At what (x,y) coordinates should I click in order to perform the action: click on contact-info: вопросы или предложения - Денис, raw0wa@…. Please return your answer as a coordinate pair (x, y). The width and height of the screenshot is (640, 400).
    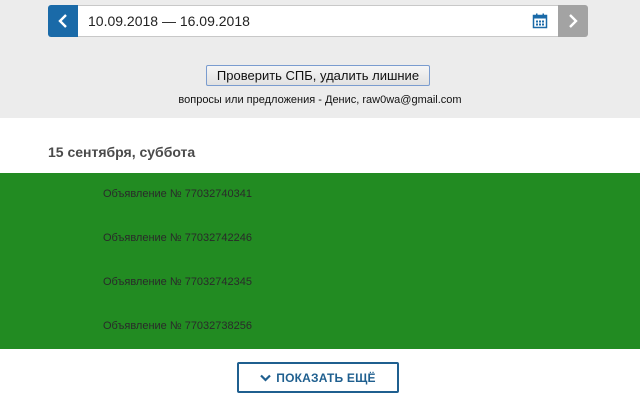
    Looking at the image, I should click on (320, 100).